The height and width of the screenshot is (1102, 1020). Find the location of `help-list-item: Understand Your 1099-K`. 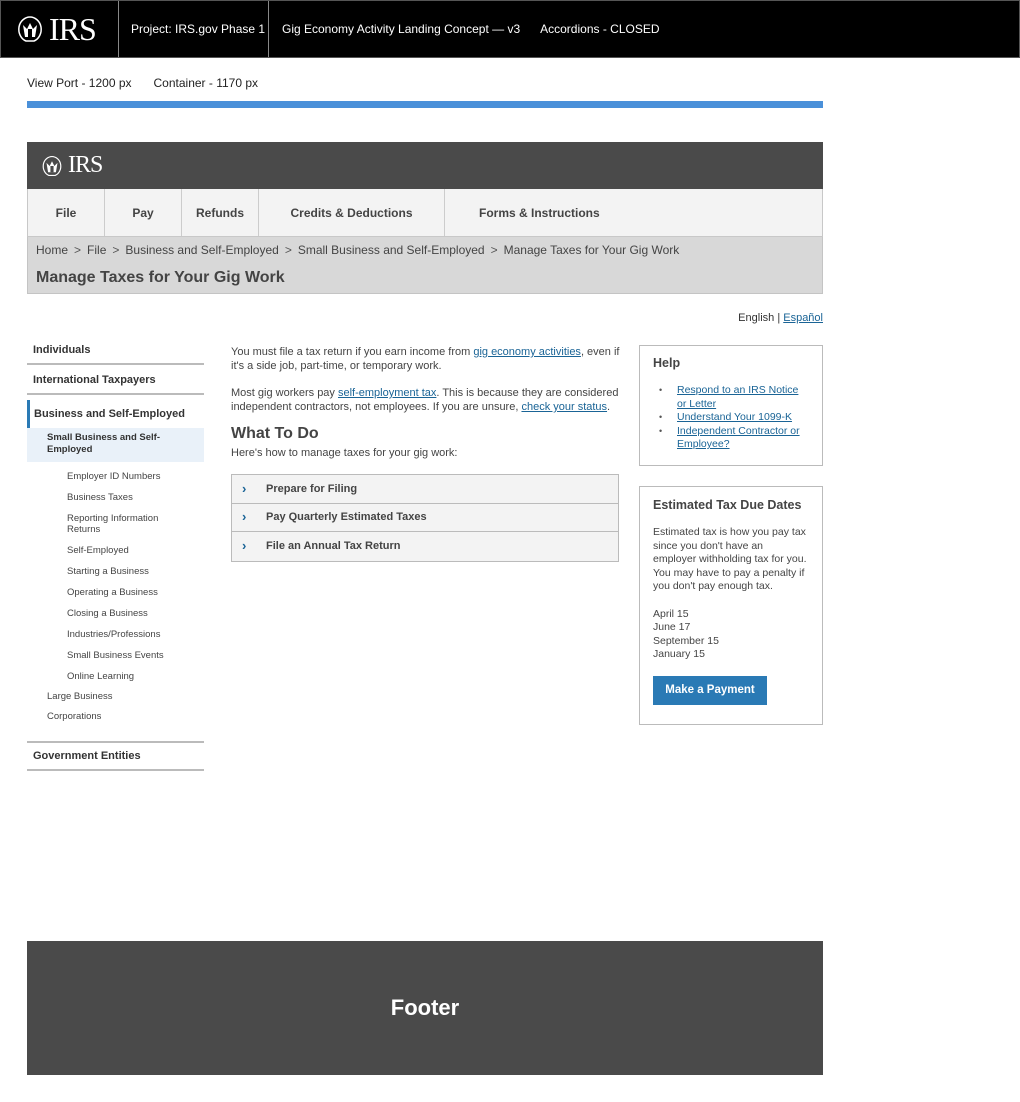

help-list-item: Understand Your 1099-K is located at coordinates (731, 418).